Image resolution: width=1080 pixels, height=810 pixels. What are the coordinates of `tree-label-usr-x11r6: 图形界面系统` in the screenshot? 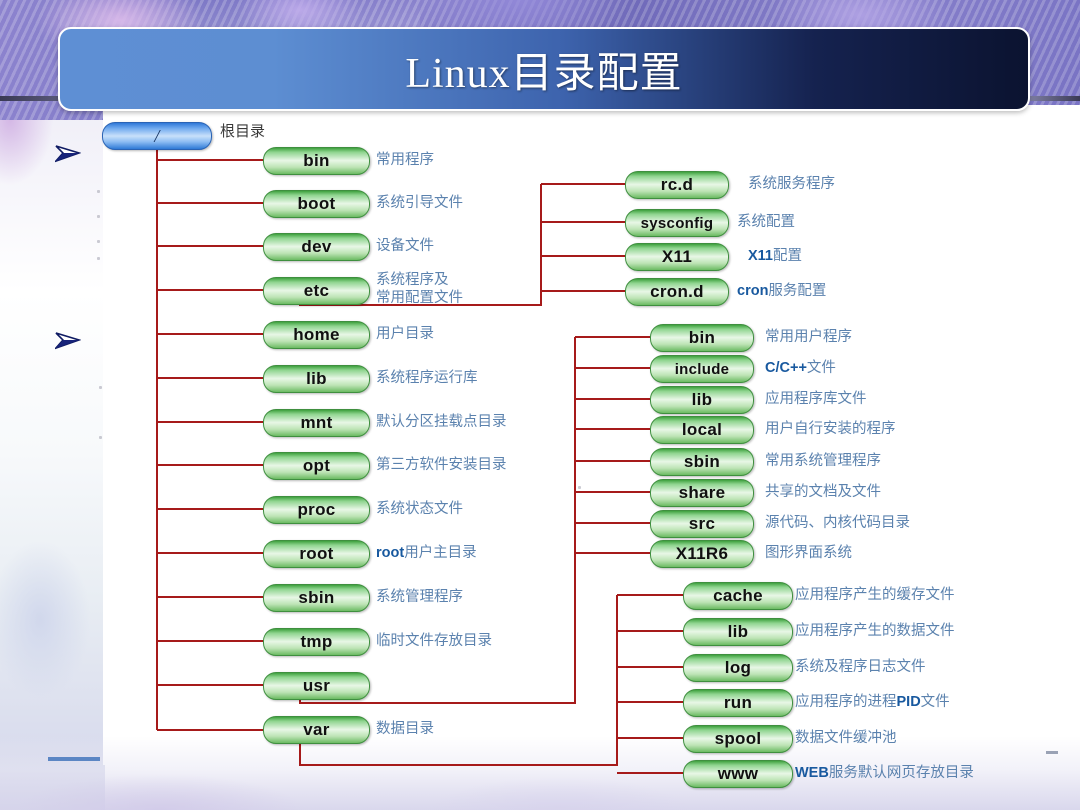 It's located at (808, 553).